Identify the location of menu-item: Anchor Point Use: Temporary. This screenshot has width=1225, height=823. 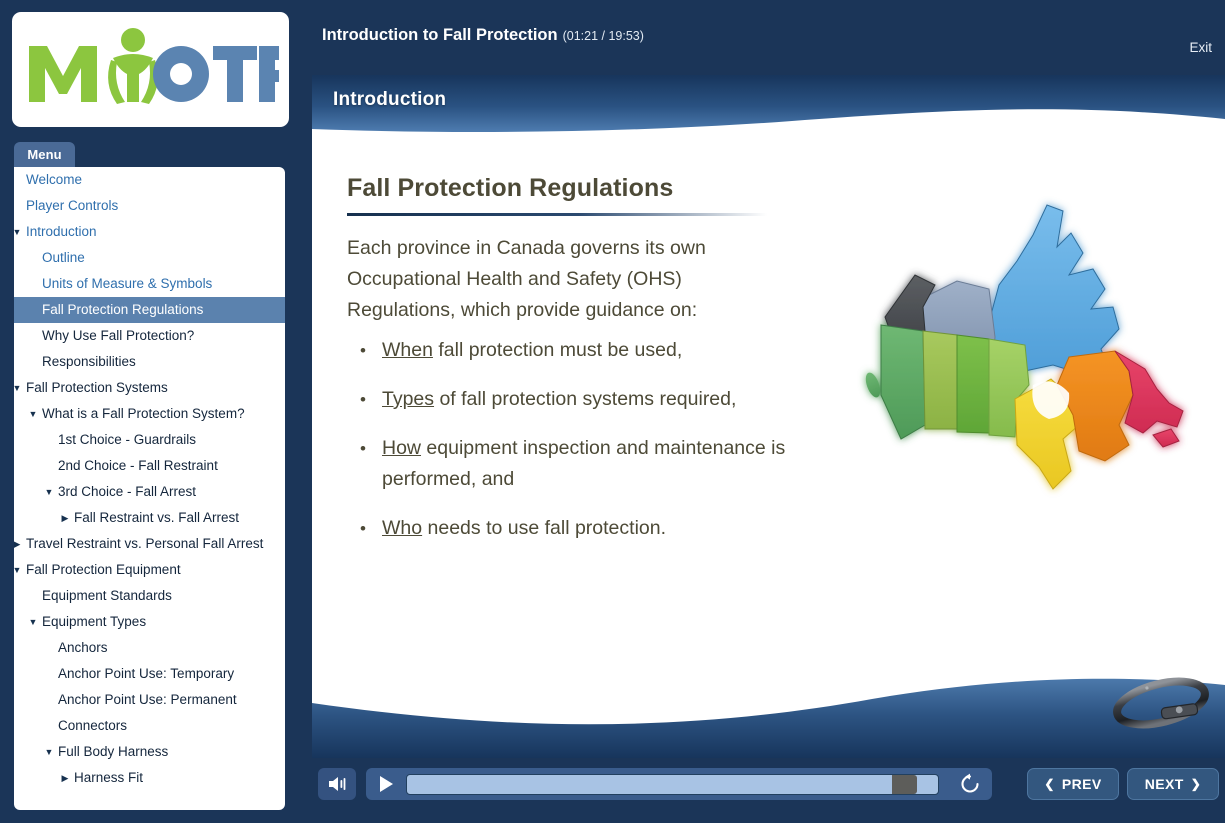
(149, 674).